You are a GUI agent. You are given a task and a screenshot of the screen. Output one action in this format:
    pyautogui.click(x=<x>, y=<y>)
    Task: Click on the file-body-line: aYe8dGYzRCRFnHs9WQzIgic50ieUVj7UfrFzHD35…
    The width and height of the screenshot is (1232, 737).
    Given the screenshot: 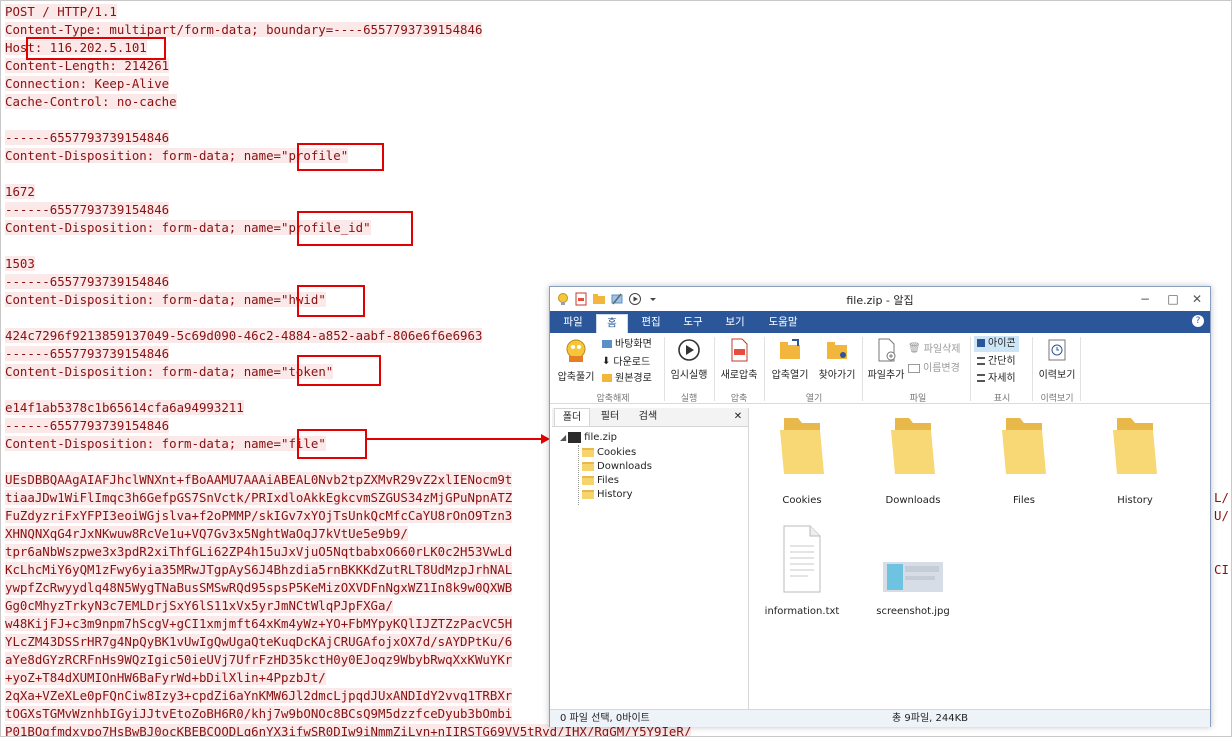 What is the action you would take?
    pyautogui.click(x=259, y=659)
    